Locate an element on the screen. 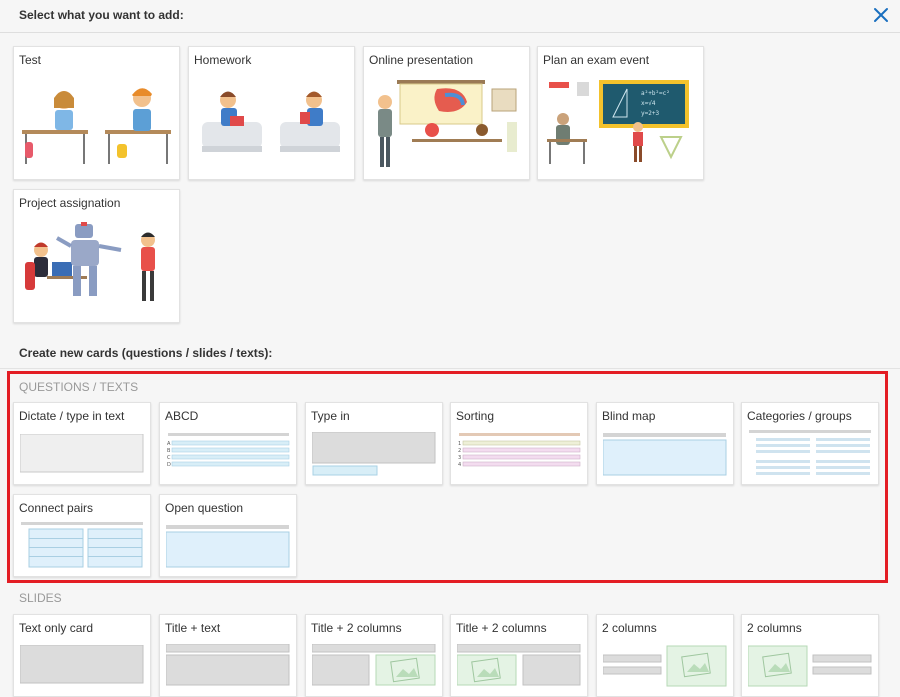  title-2-columns-alt-preview-icon is located at coordinates (519, 665).